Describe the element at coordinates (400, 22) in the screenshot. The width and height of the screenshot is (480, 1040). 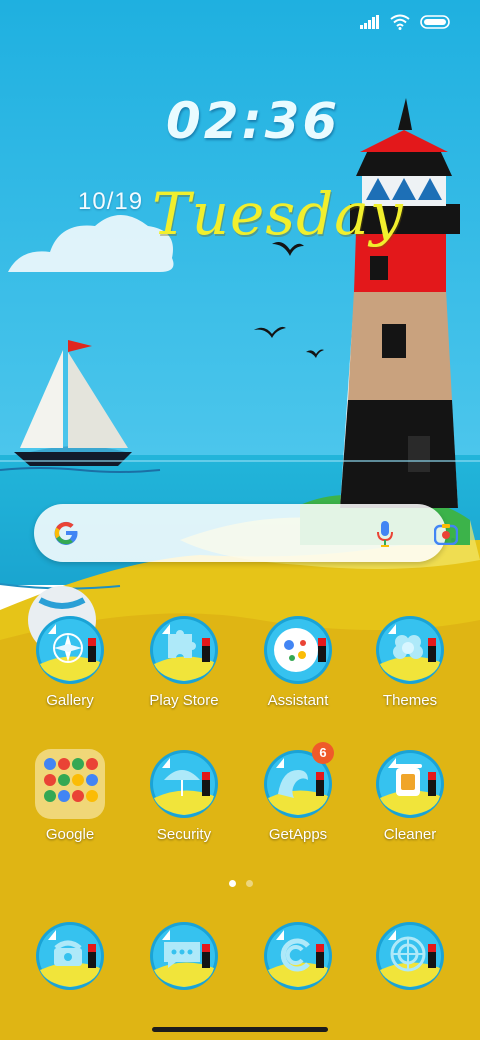
I see `wifi-icon` at that location.